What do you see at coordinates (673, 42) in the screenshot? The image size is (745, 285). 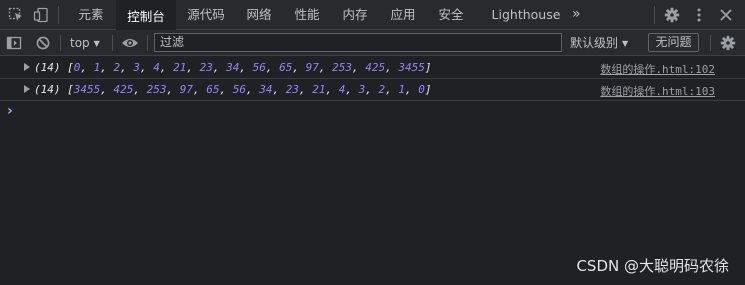 I see `issues-button: 无问题` at bounding box center [673, 42].